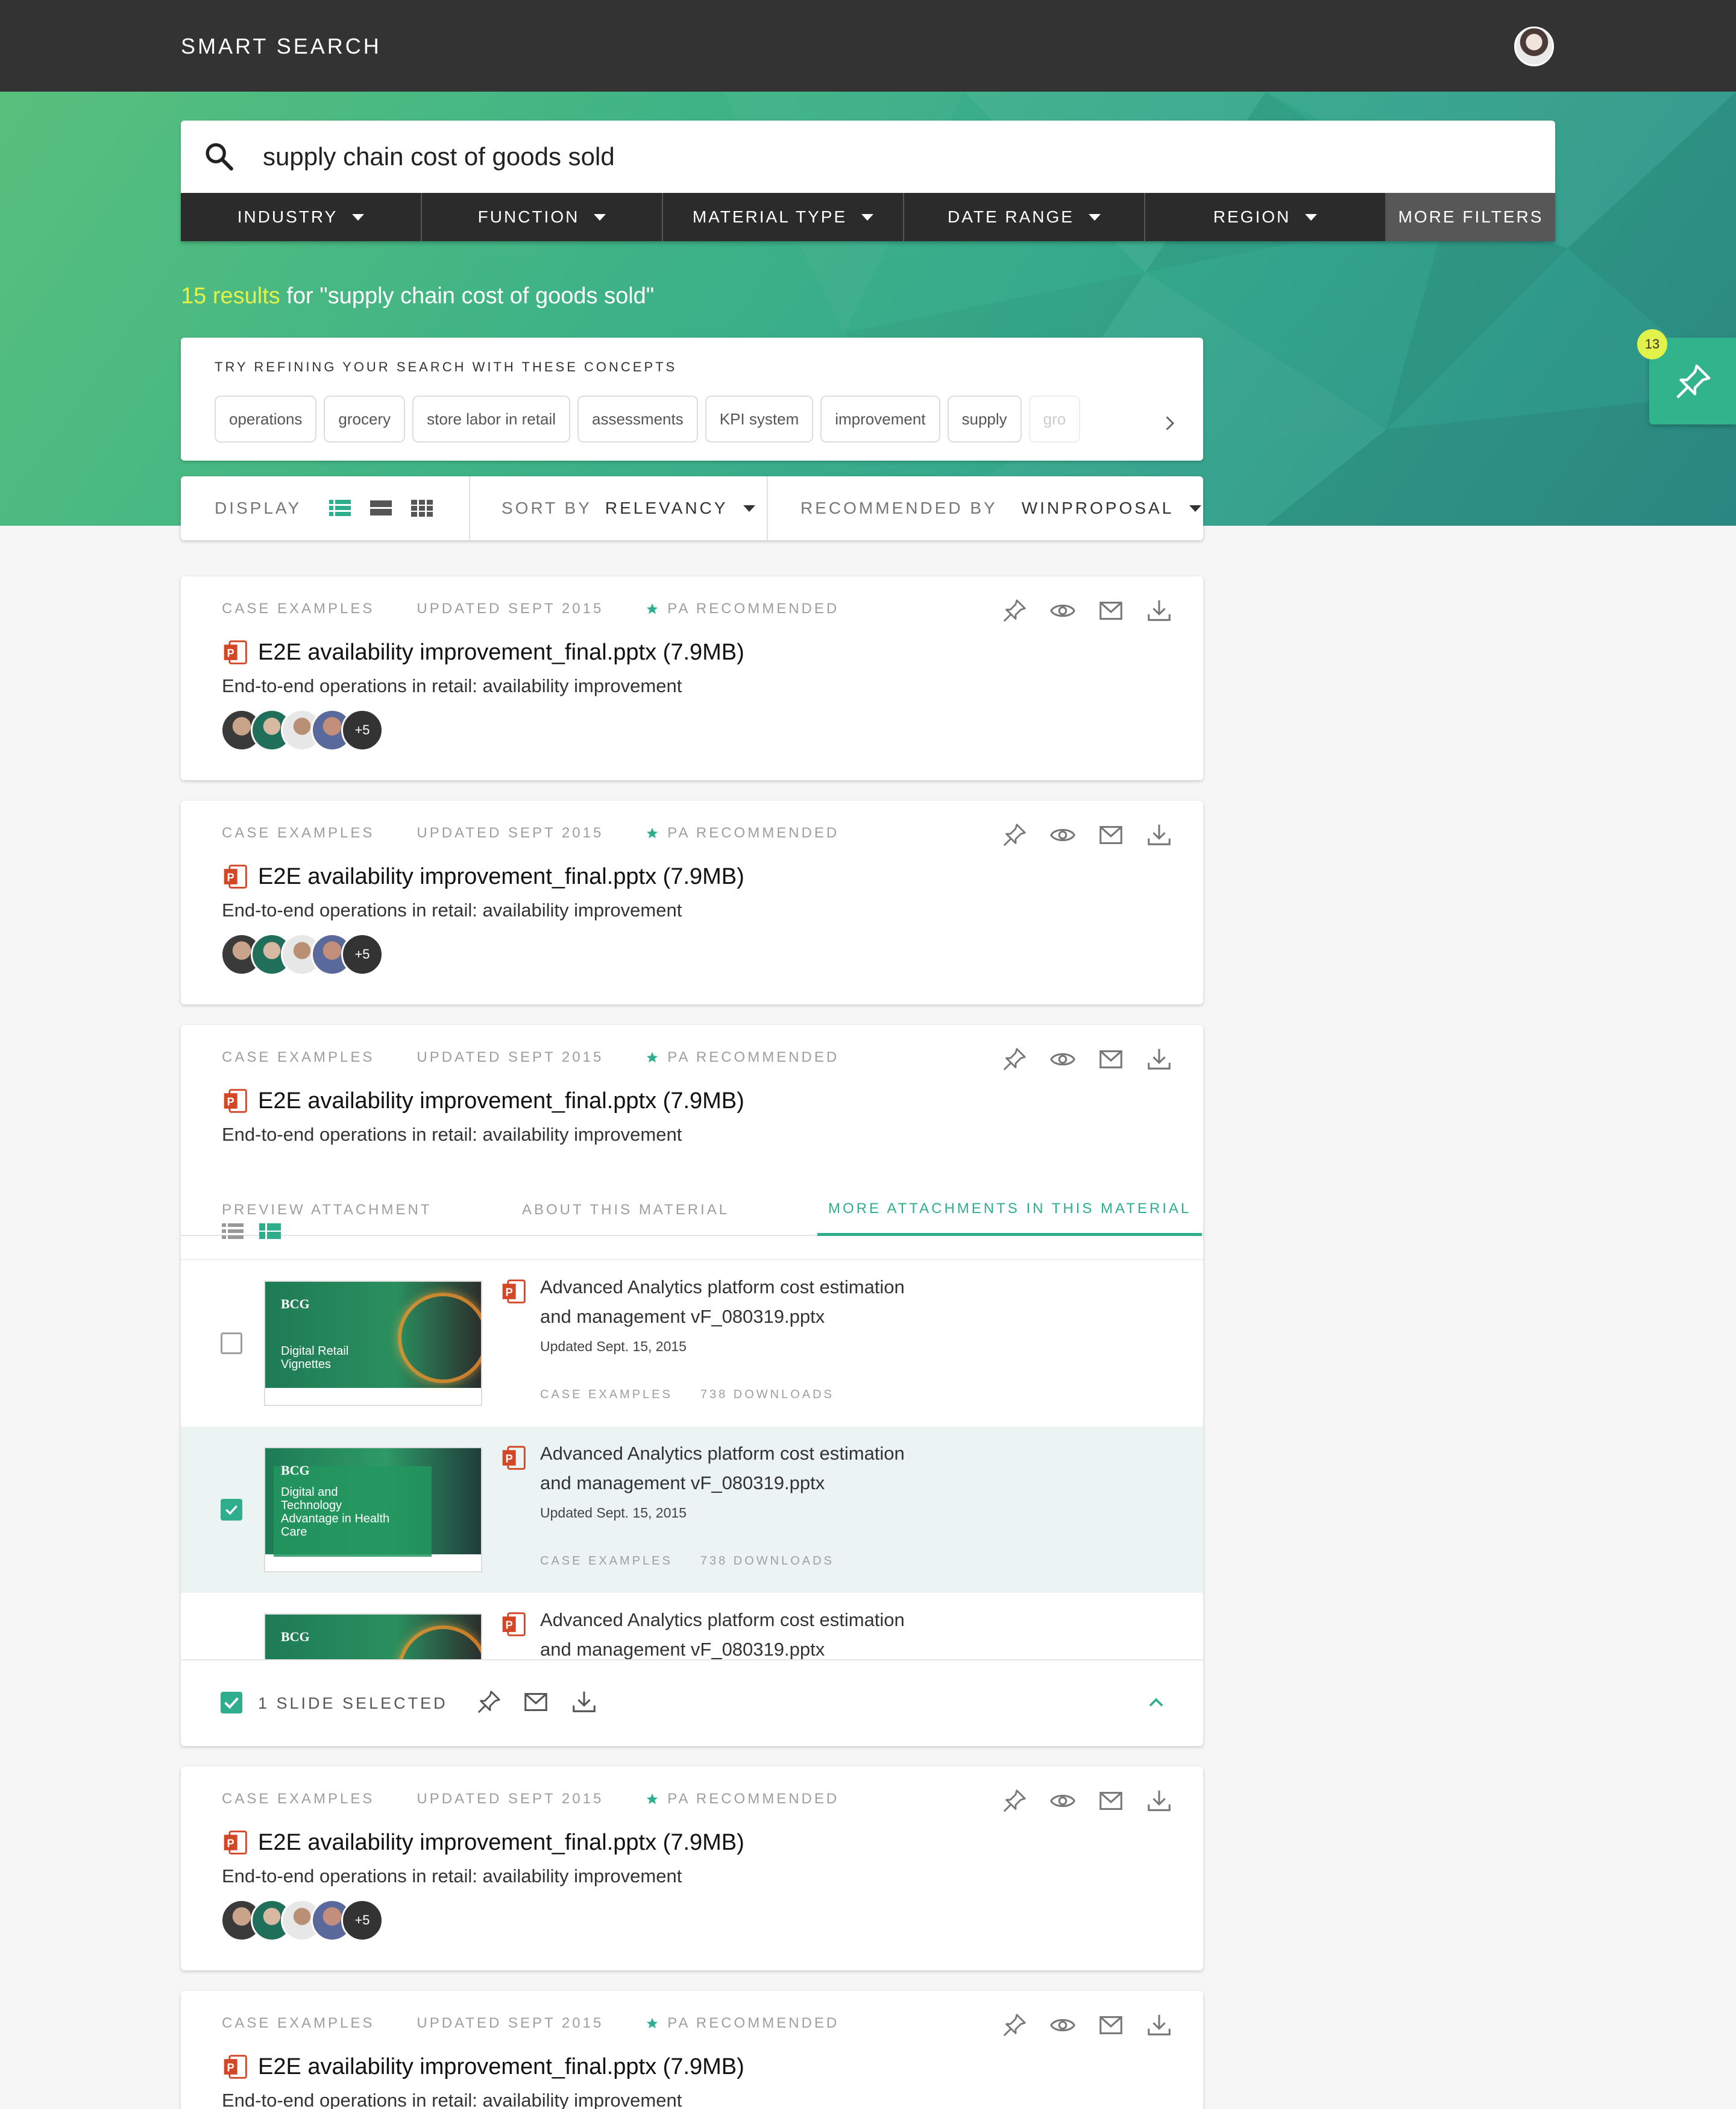 Image resolution: width=1736 pixels, height=2109 pixels. I want to click on thumbnail-title-line: Digital Retail, so click(315, 1351).